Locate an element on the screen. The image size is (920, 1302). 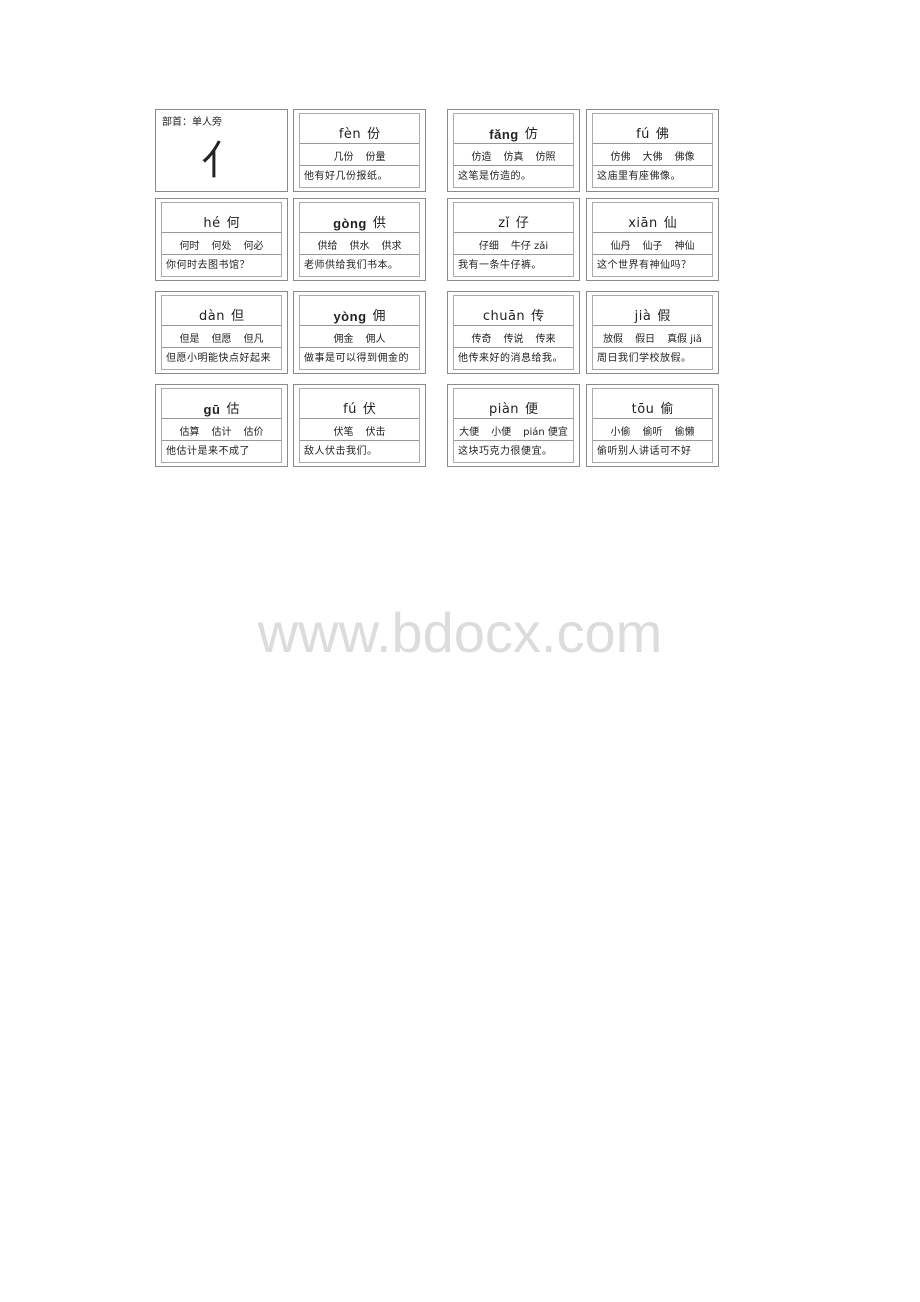
words-row: 伏笔 伏击 is located at coordinates (359, 430).